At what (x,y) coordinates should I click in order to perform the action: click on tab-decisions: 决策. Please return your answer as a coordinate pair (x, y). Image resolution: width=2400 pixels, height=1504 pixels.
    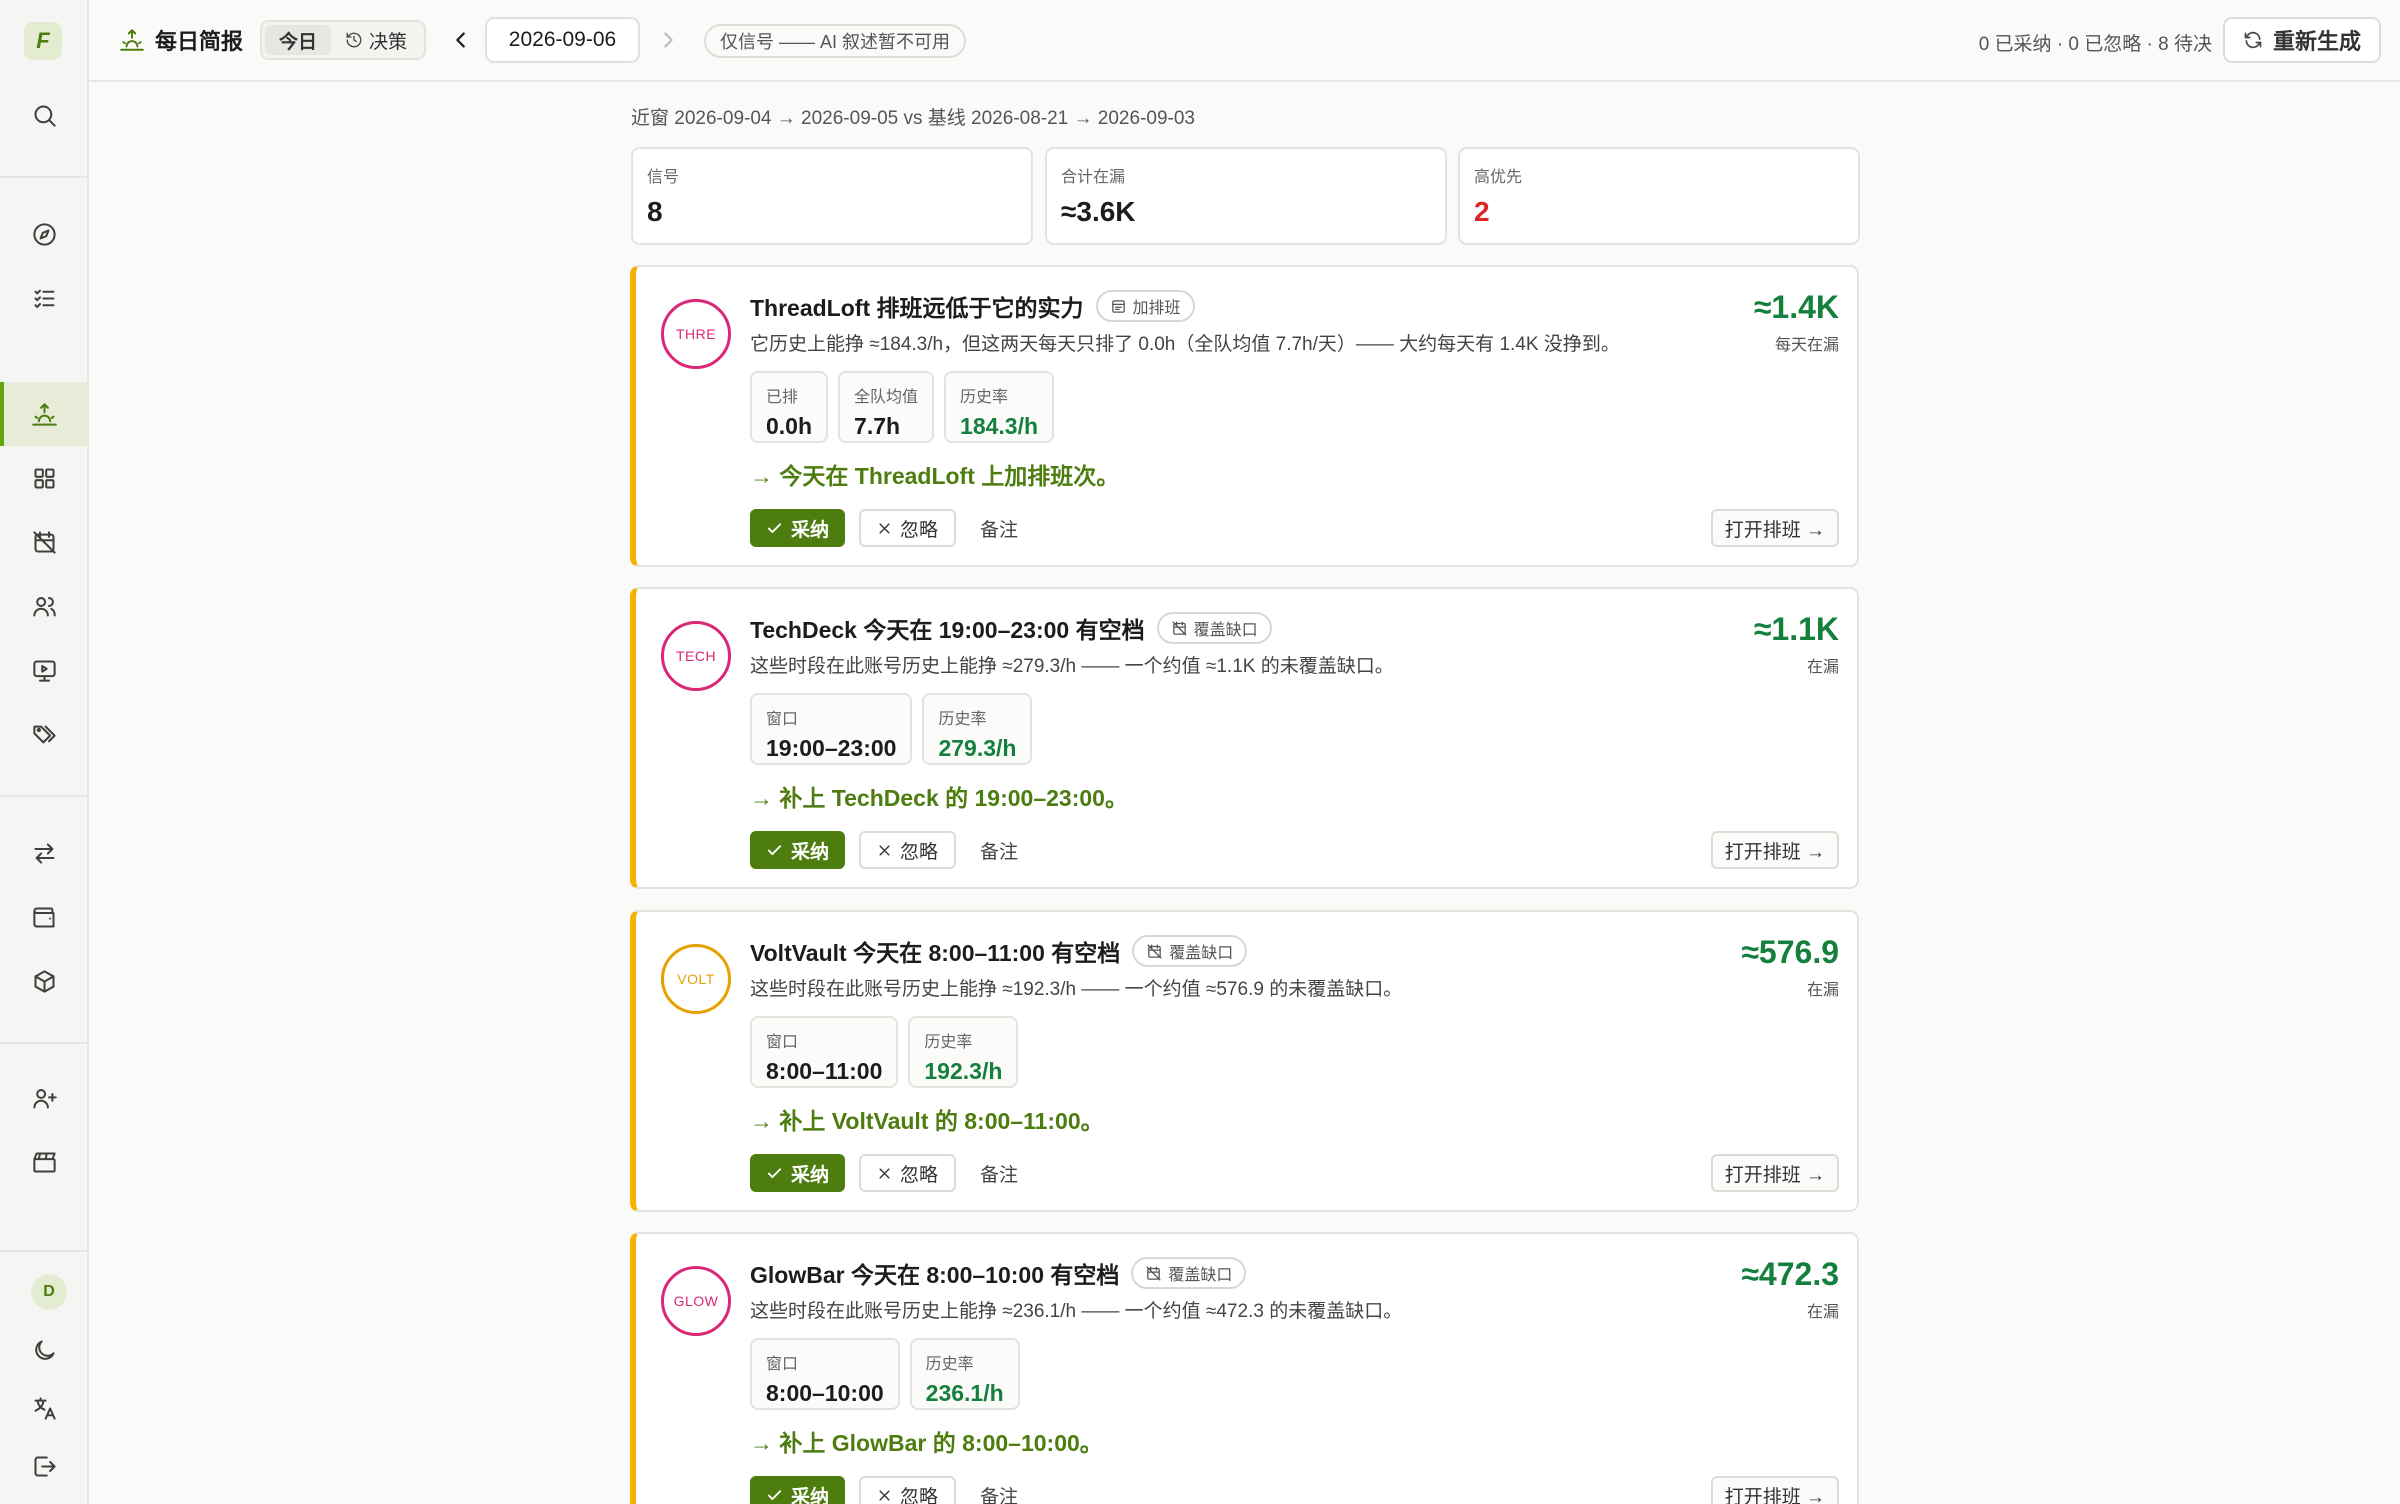
    Looking at the image, I should click on (376, 40).